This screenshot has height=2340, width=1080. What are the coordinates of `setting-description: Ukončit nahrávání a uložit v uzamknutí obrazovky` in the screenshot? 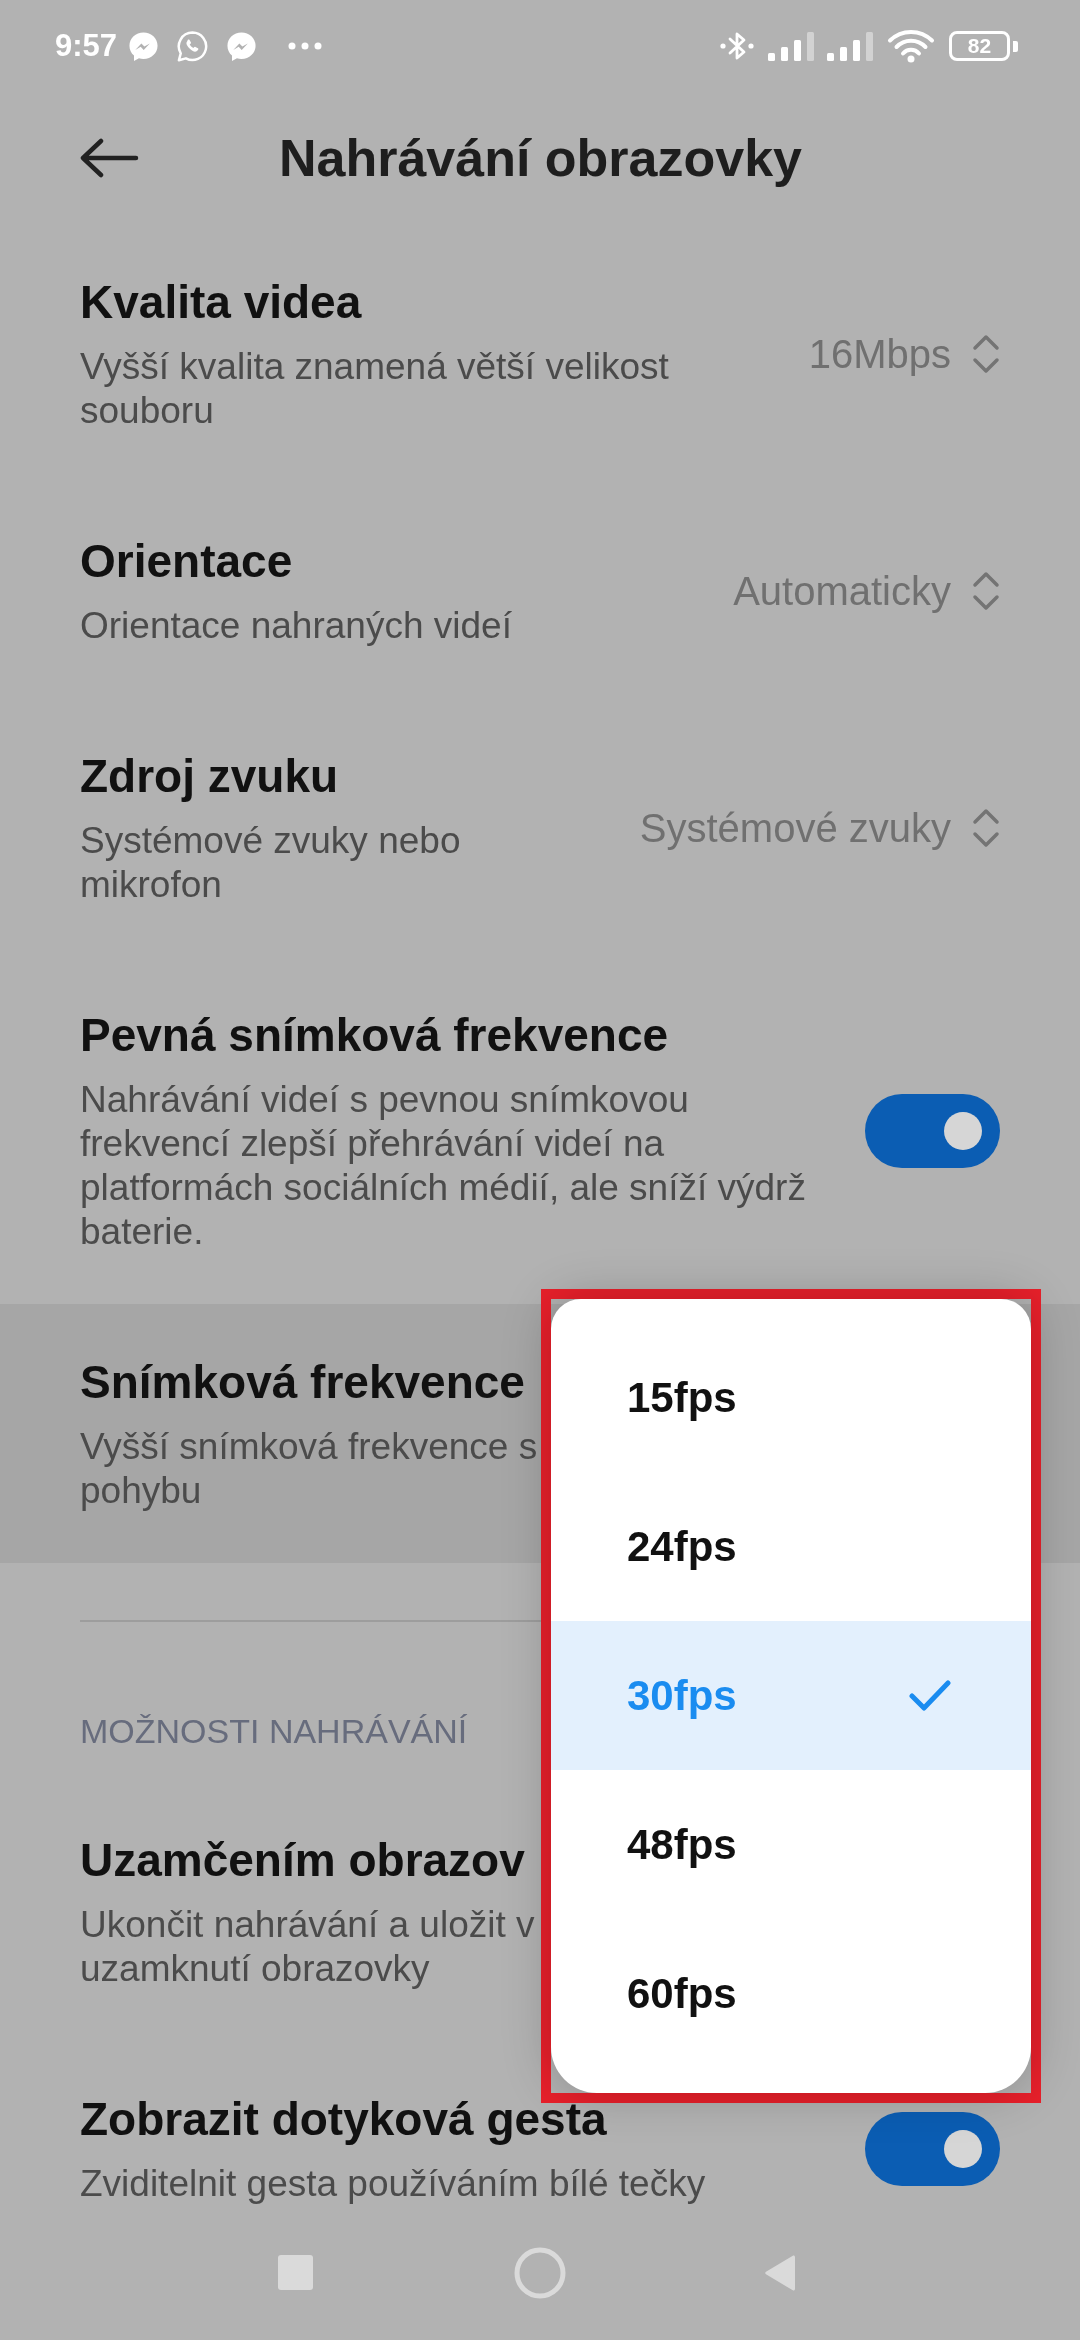 It's located at (307, 1947).